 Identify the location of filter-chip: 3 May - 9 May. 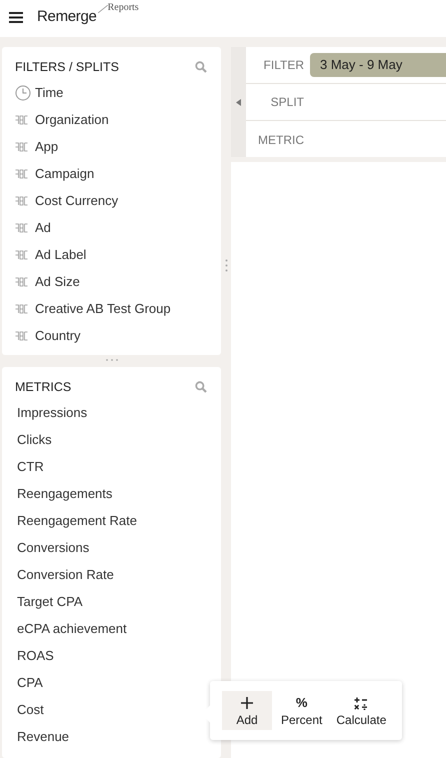
(378, 65).